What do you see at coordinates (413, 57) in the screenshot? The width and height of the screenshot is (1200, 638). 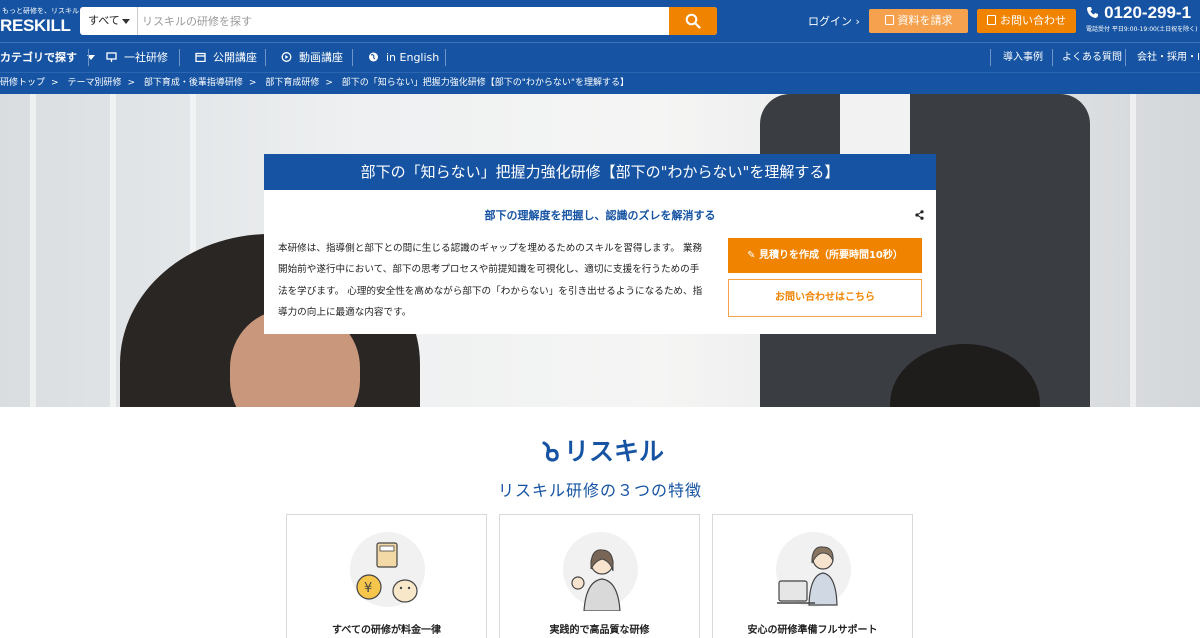 I see `nav-item-label: in English` at bounding box center [413, 57].